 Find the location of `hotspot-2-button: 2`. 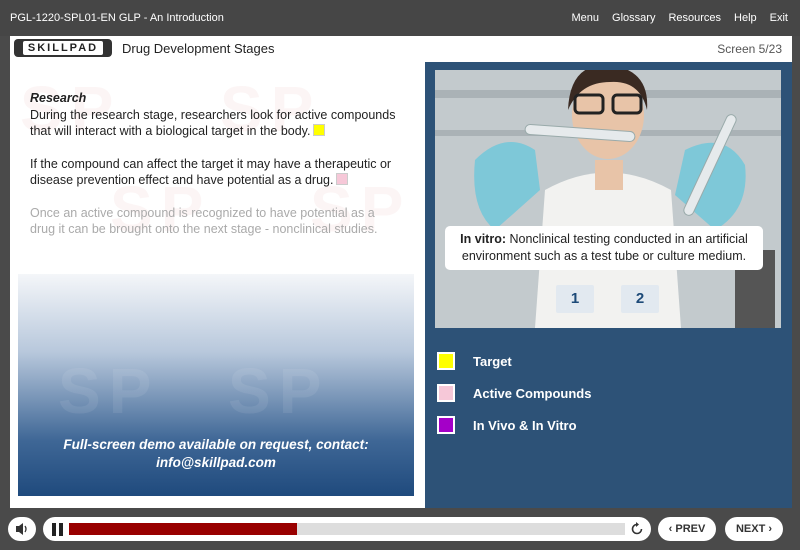

hotspot-2-button: 2 is located at coordinates (640, 299).